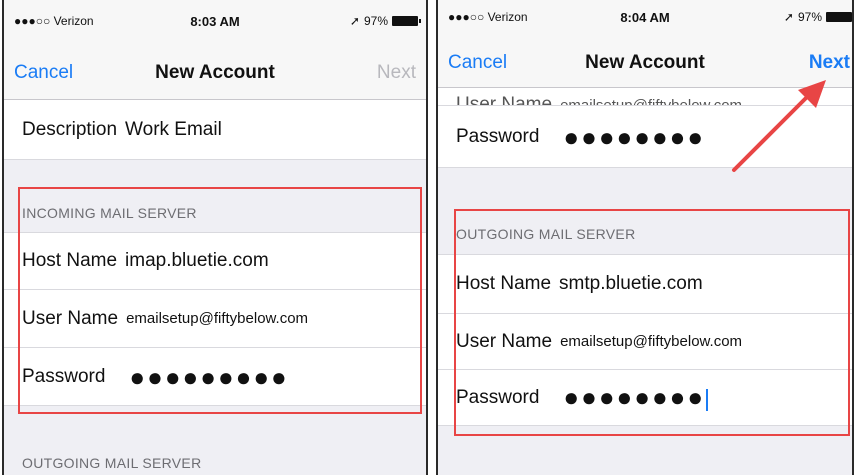 This screenshot has width=854, height=475. Describe the element at coordinates (779, 126) in the screenshot. I see `arrow-annotation-icon` at that location.